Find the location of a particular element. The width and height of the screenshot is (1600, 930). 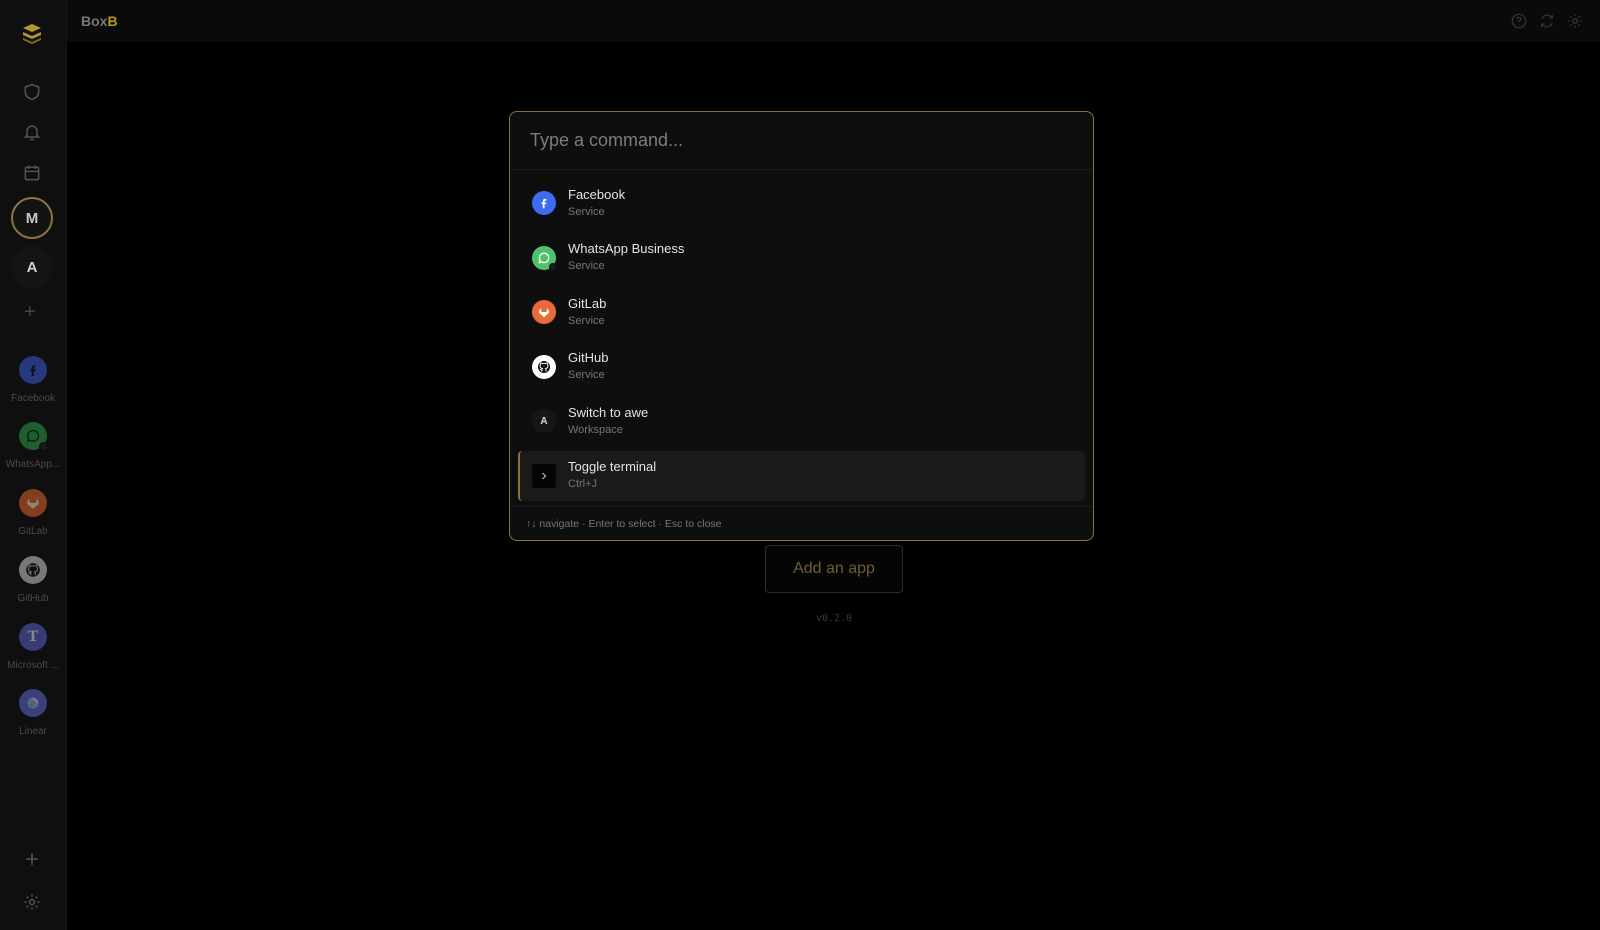

app-title-prefix: Box is located at coordinates (94, 21).